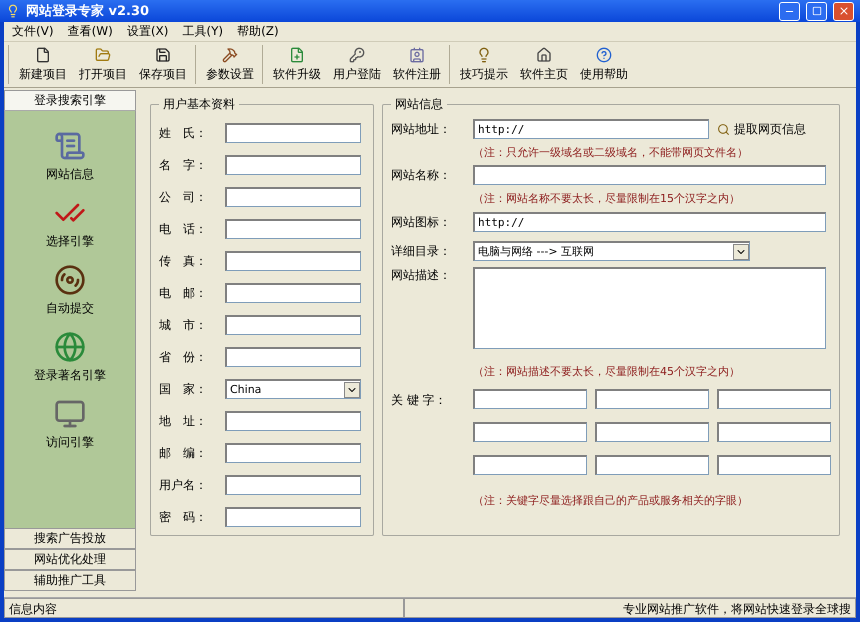 The image size is (860, 622). Describe the element at coordinates (293, 389) in the screenshot. I see `country-dropdown: China` at that location.